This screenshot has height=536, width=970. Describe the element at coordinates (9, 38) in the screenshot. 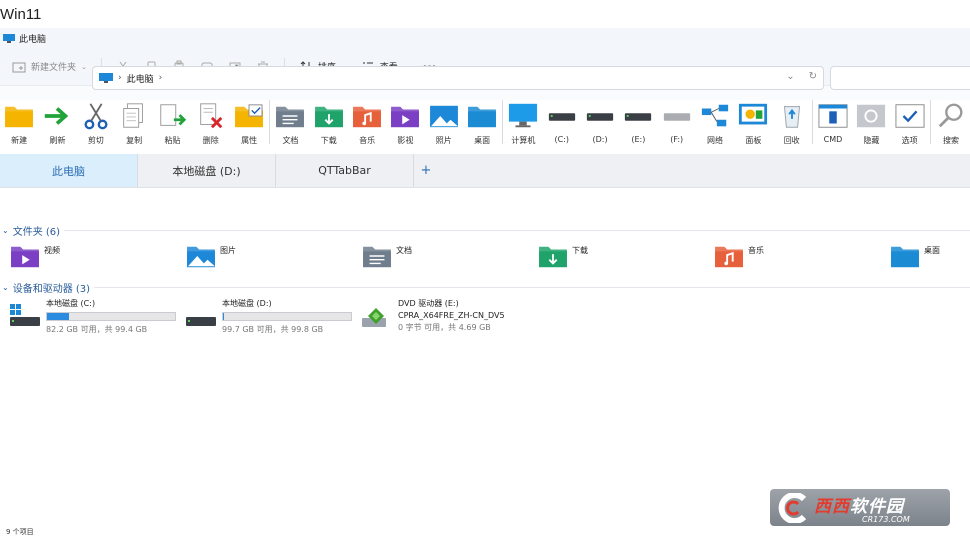

I see `this-pc-icon` at that location.